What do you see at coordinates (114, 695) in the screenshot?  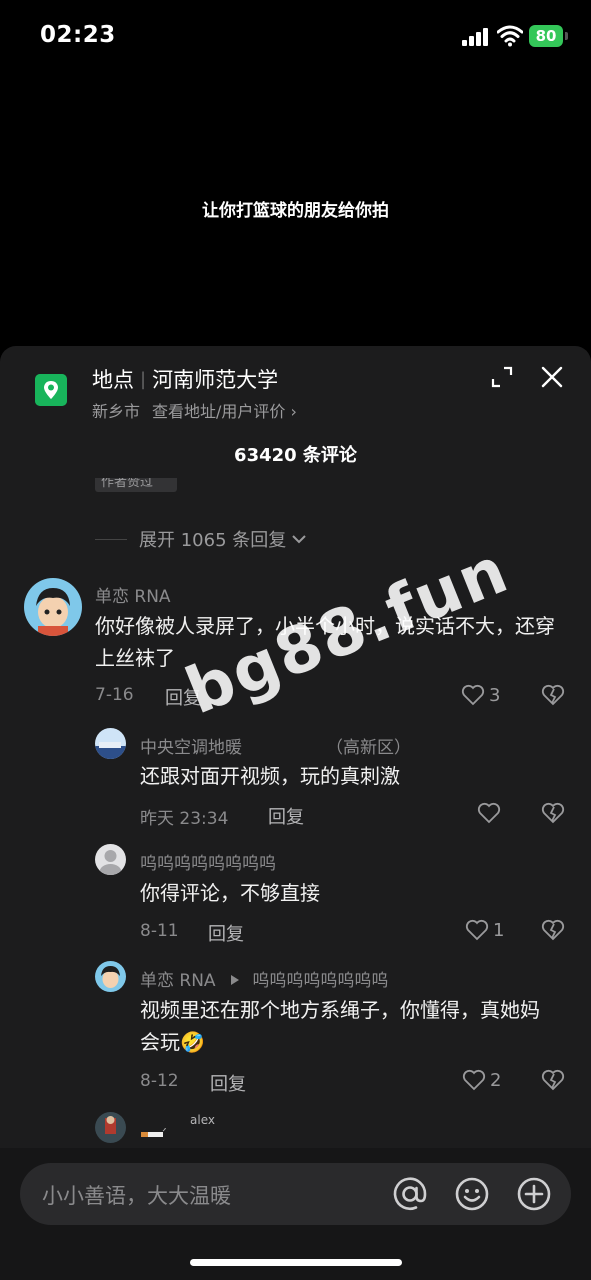 I see `comment-date: 7-16` at bounding box center [114, 695].